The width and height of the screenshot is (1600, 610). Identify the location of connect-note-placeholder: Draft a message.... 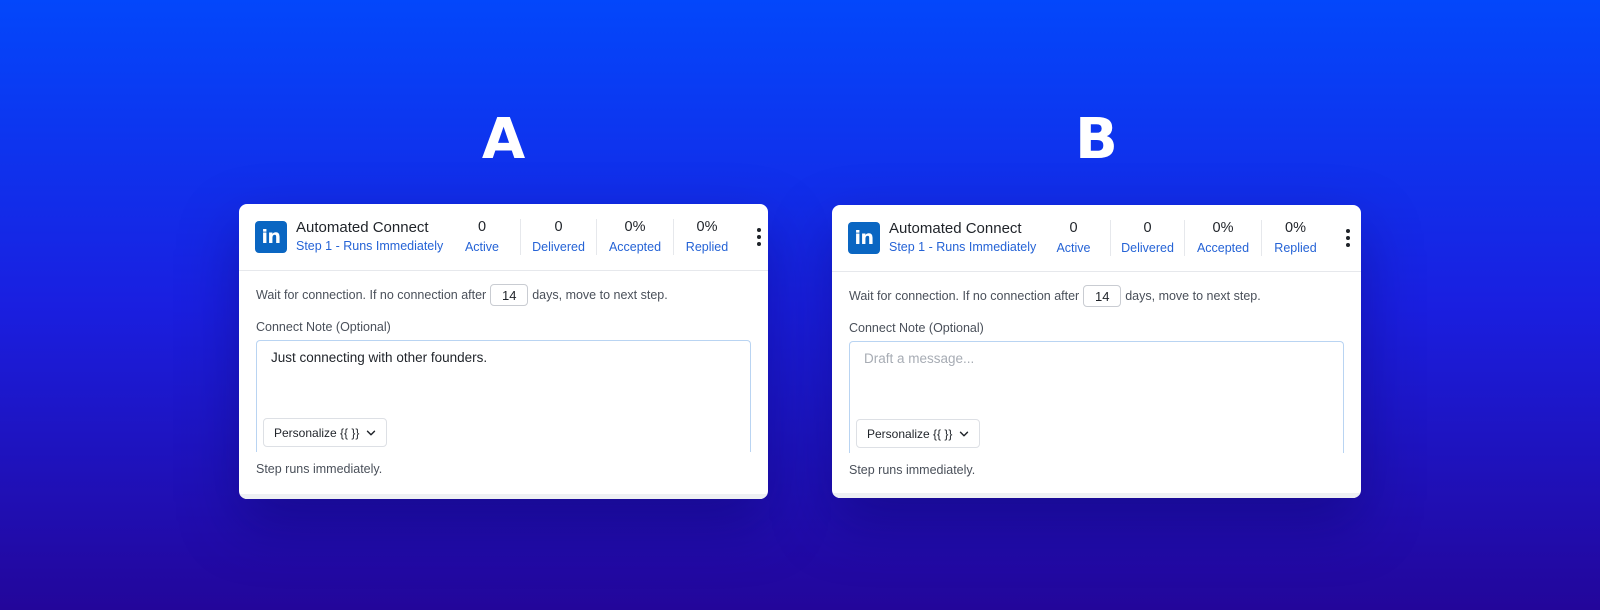
(919, 358).